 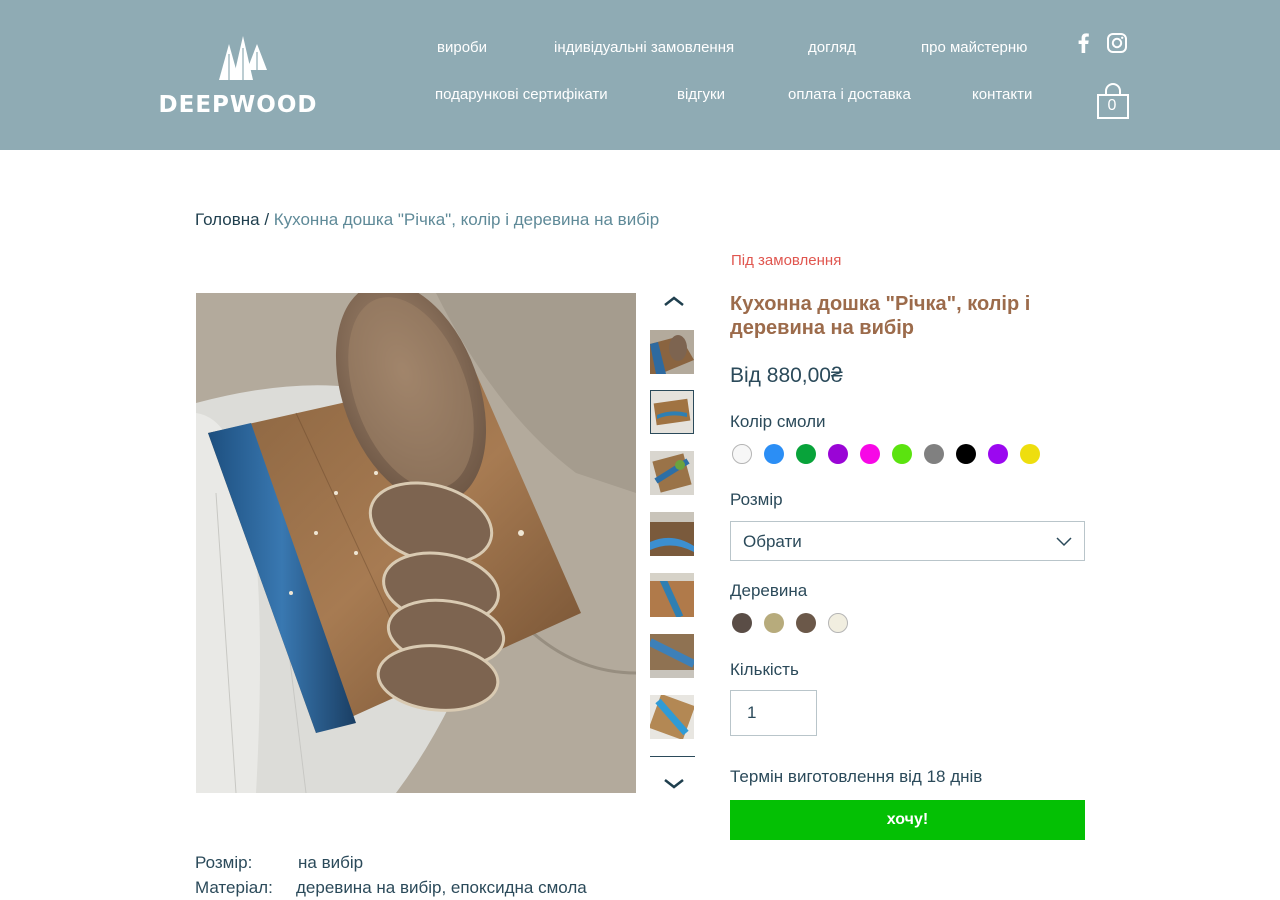 What do you see at coordinates (778, 421) in the screenshot?
I see `resin-color-label: Колір смоли` at bounding box center [778, 421].